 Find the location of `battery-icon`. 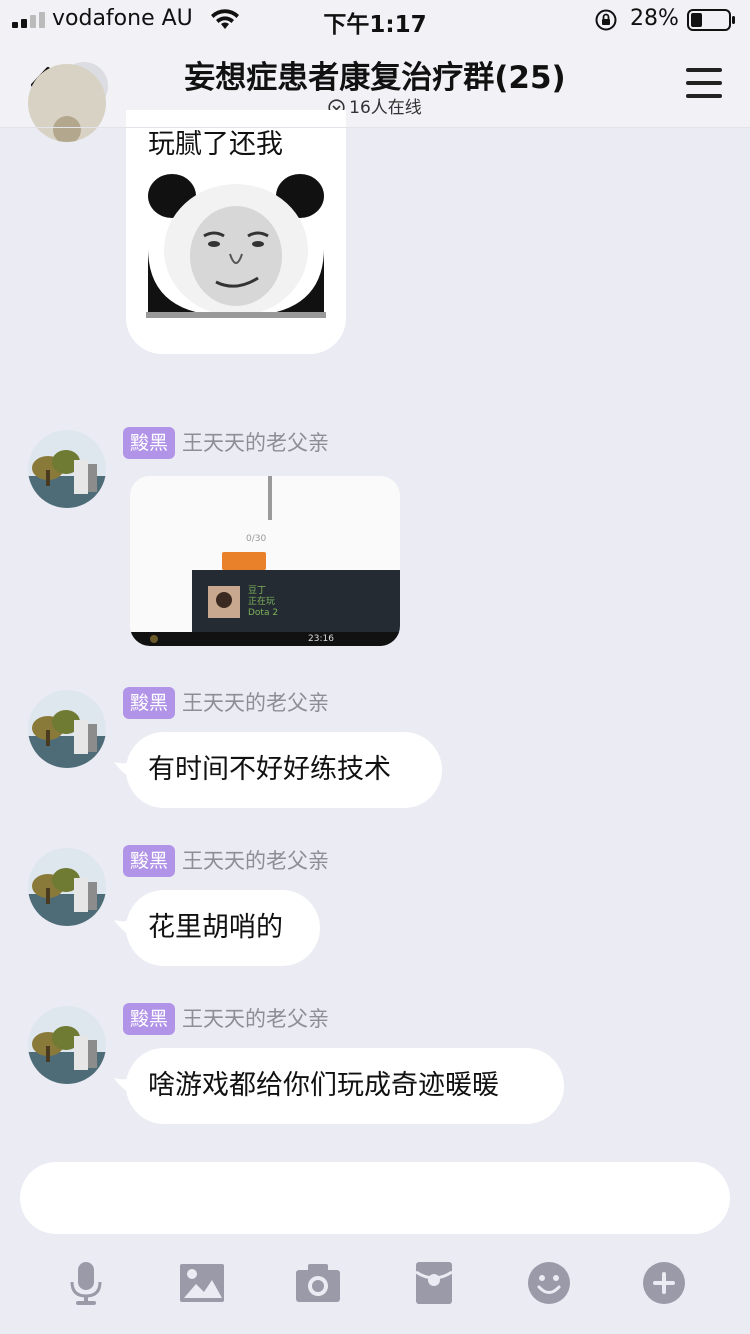

battery-icon is located at coordinates (711, 20).